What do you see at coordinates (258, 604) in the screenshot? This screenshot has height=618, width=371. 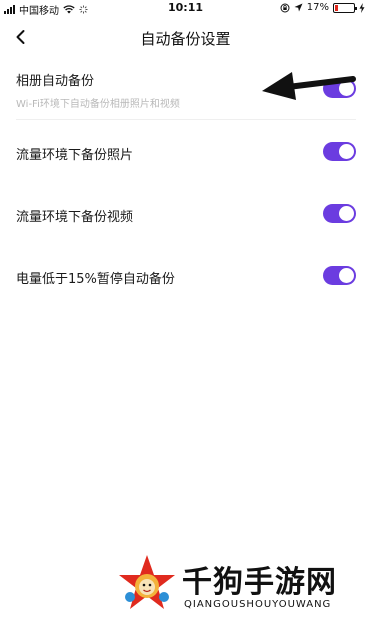 I see `watermark-brand-en: QIANGOUSHOUYOUWANG` at bounding box center [258, 604].